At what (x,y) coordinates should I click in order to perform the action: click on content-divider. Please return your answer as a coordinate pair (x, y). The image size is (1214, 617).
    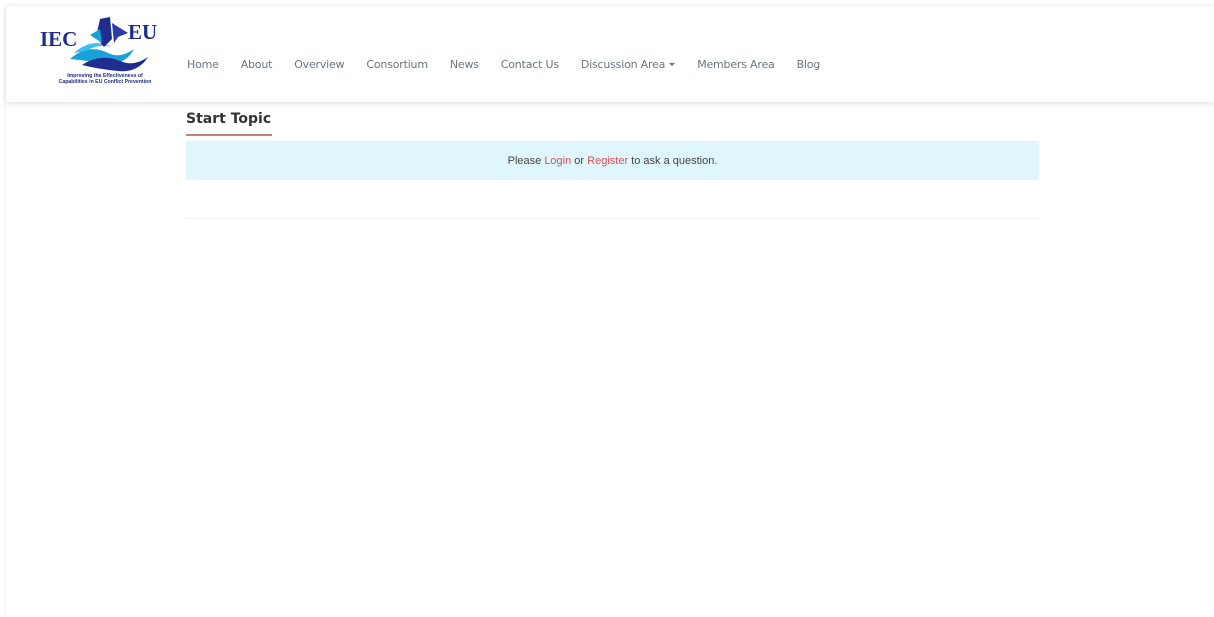
    Looking at the image, I should click on (612, 218).